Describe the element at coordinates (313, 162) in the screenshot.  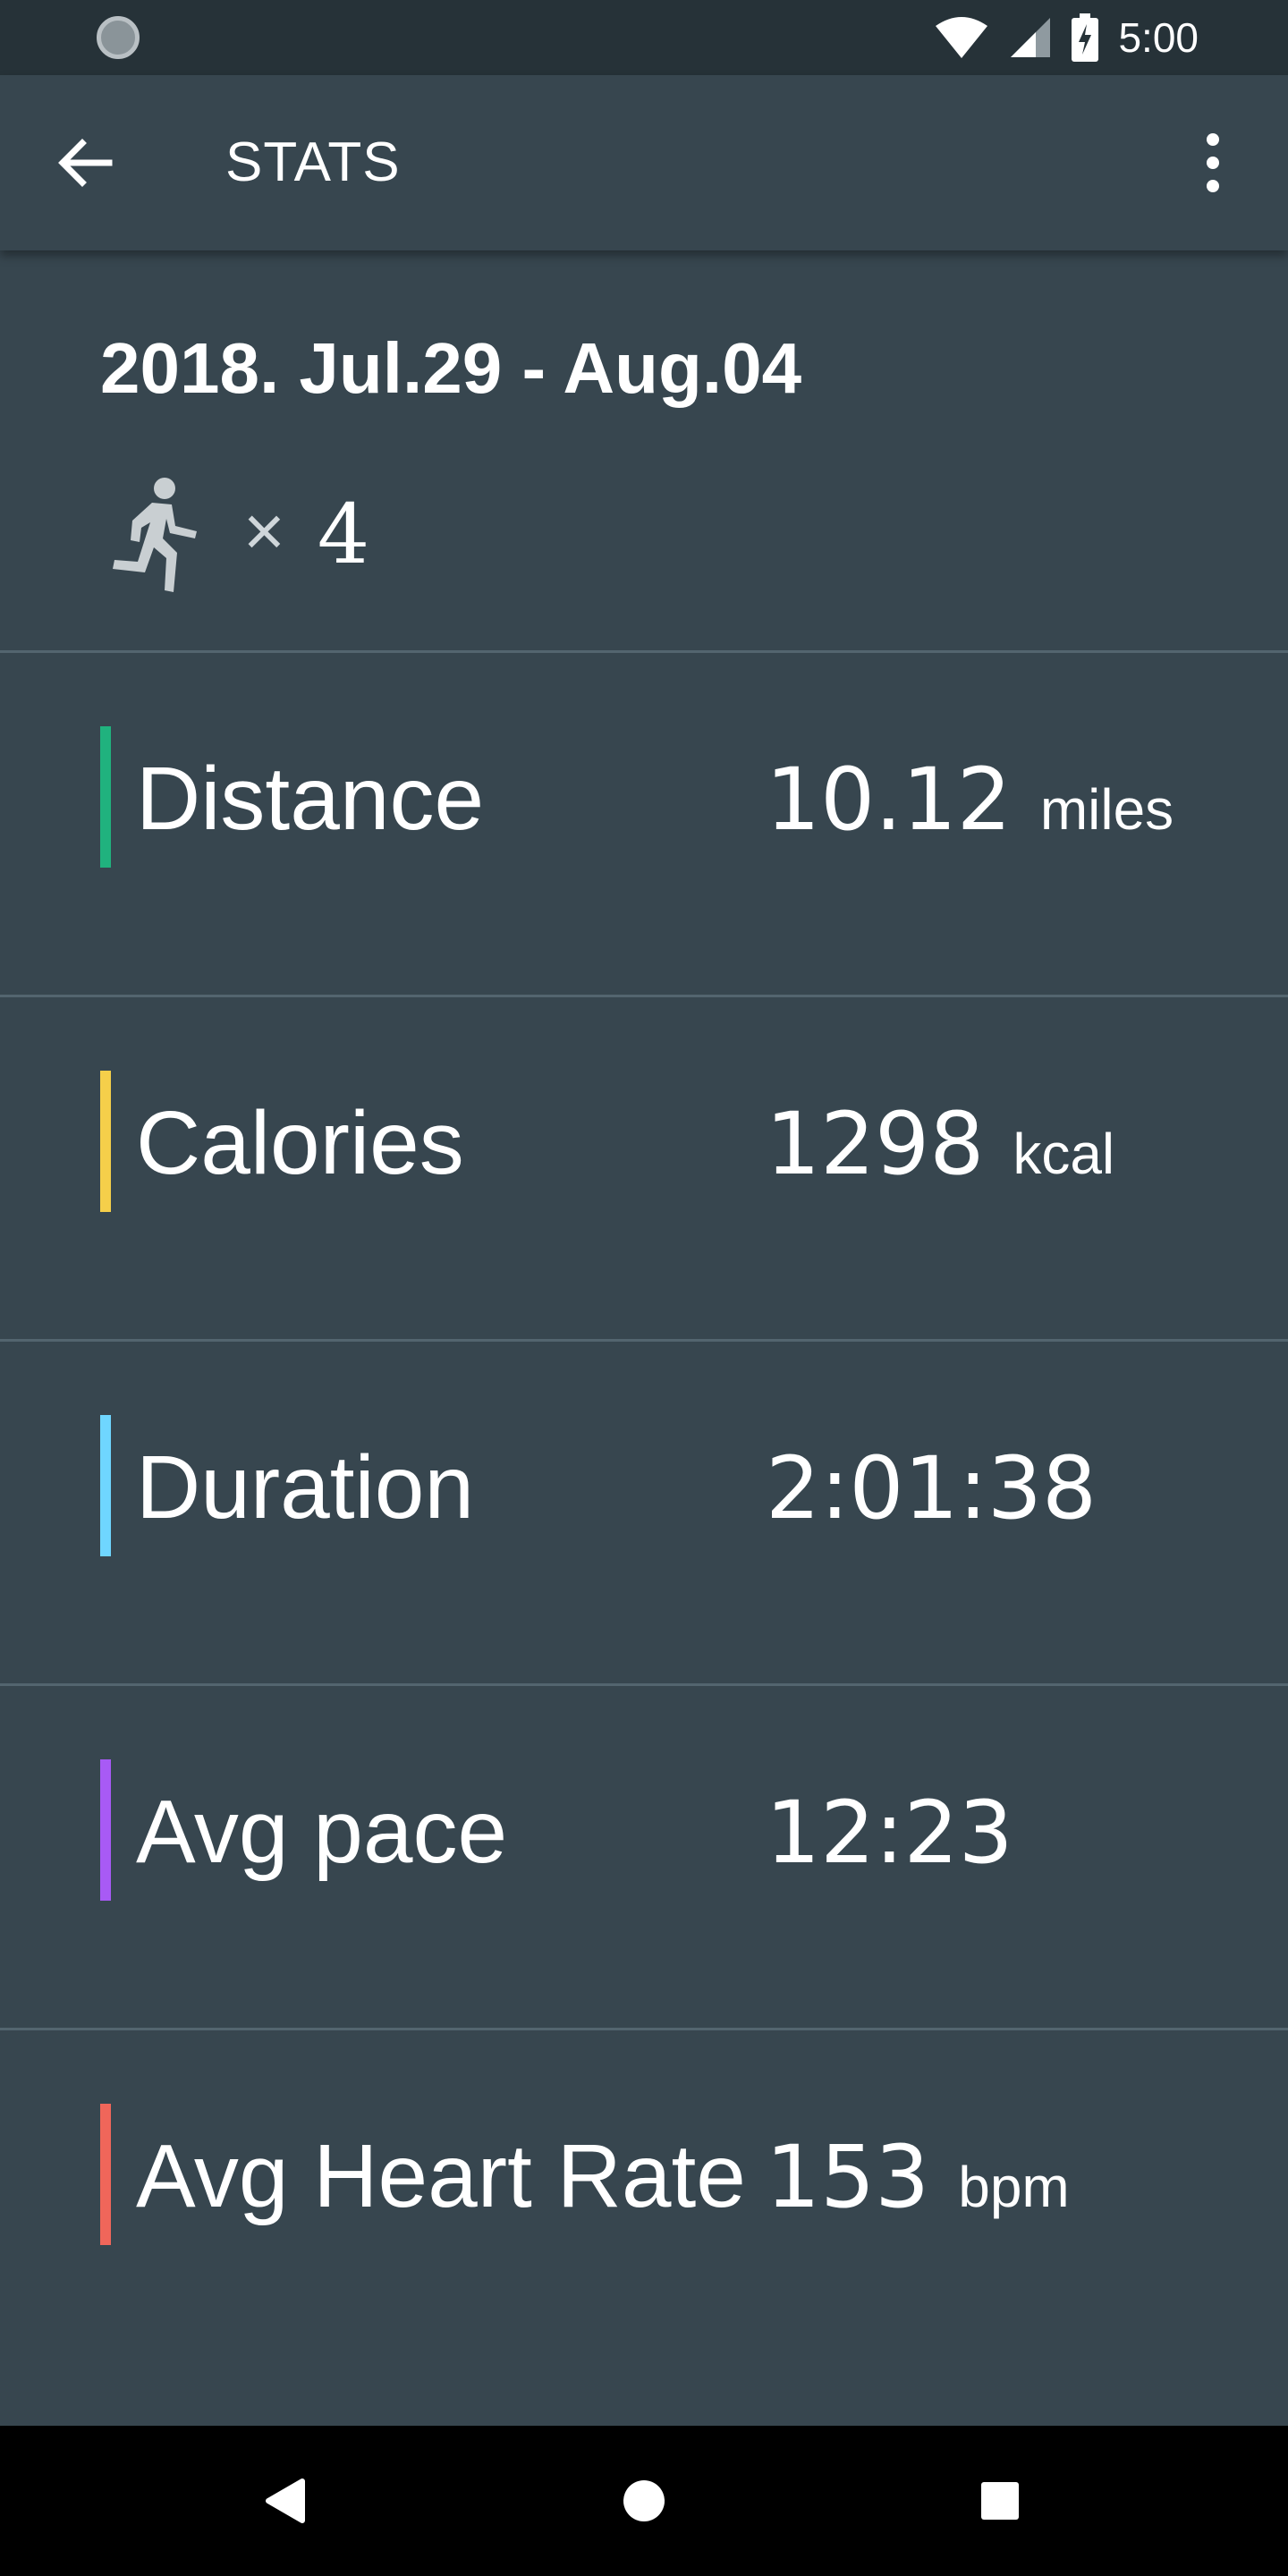
I see `page-title: STATS` at that location.